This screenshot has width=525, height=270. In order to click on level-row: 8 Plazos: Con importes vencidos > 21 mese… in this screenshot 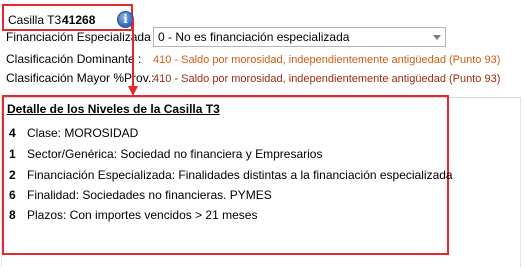, I will do `click(133, 215)`.